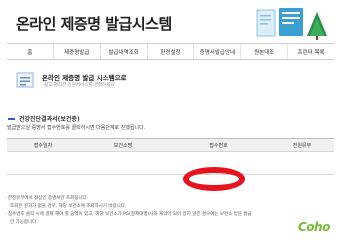 Image resolution: width=340 pixels, height=247 pixels. Describe the element at coordinates (94, 24) in the screenshot. I see `page-title: 온라인 제증명 발급시스템` at that location.